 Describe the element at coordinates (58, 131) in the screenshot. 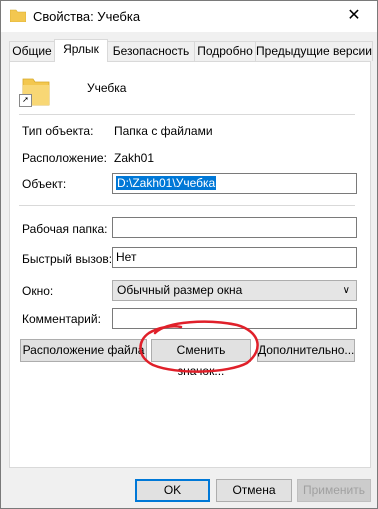

I see `object-type-label: Тип объекта:` at that location.